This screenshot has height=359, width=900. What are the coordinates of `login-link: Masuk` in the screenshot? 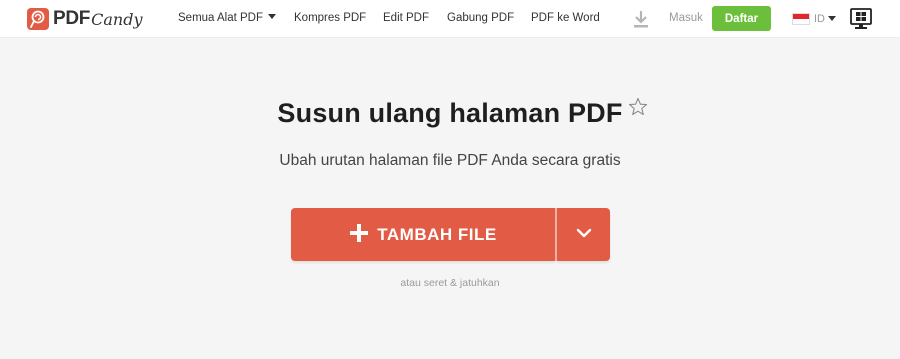 It's located at (686, 18).